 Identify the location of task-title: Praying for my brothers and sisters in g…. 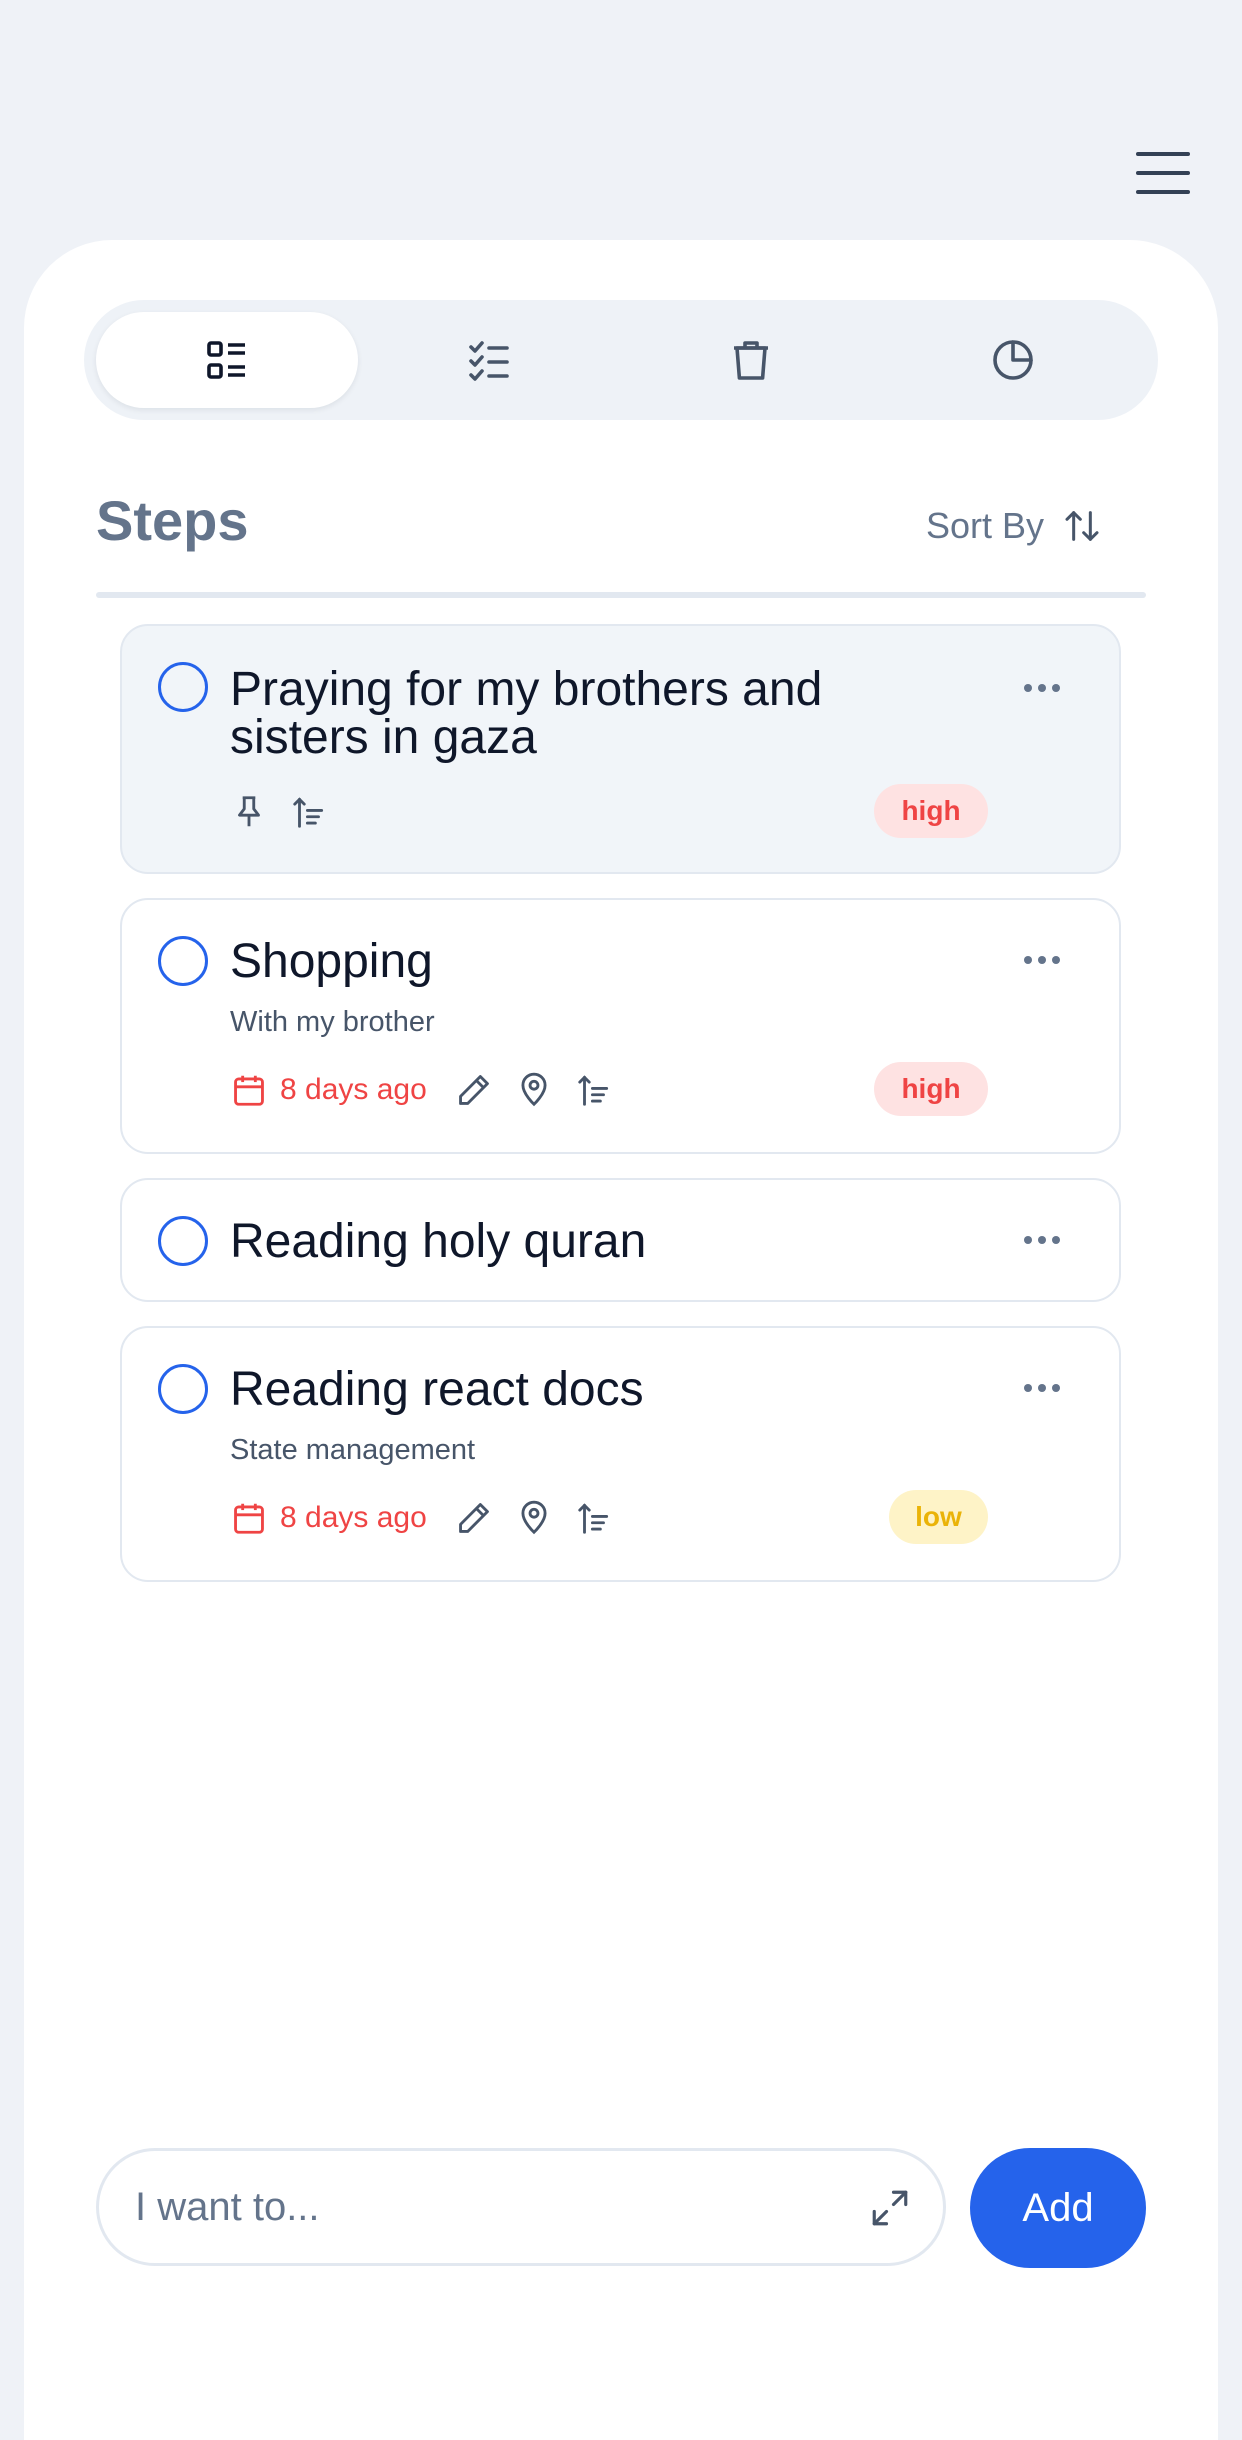
(526, 713).